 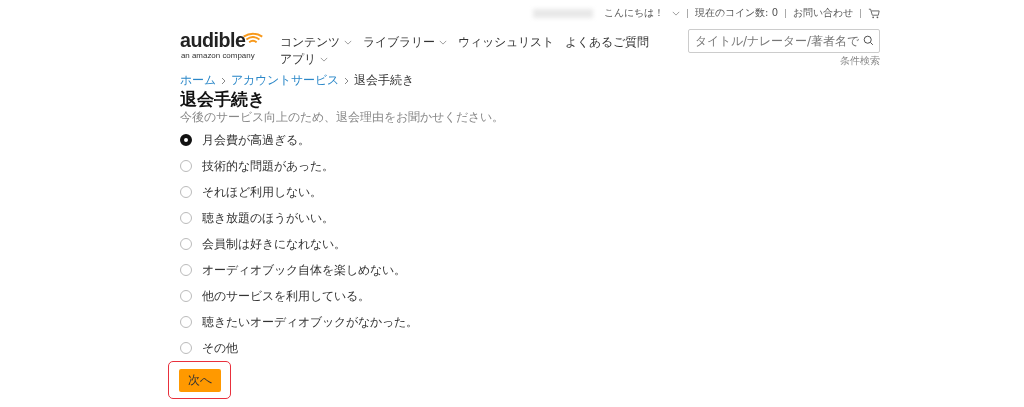 What do you see at coordinates (186, 140) in the screenshot?
I see `radio-button` at bounding box center [186, 140].